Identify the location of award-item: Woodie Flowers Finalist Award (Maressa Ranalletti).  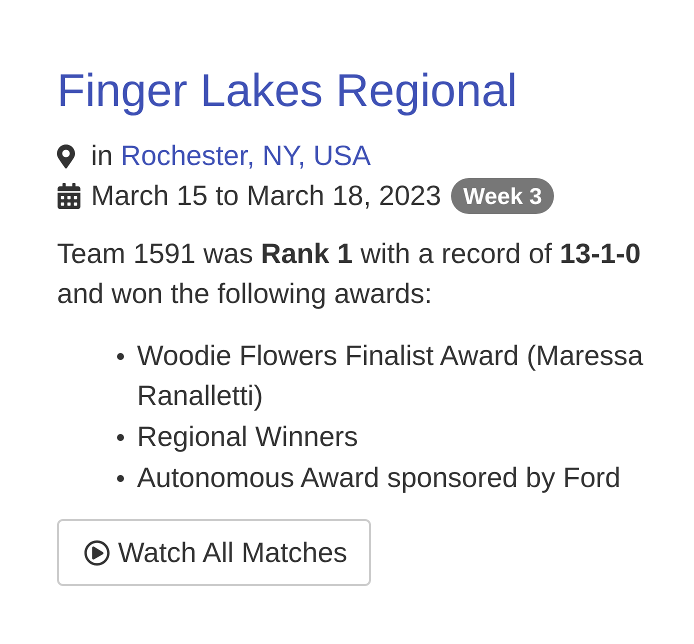
(390, 376).